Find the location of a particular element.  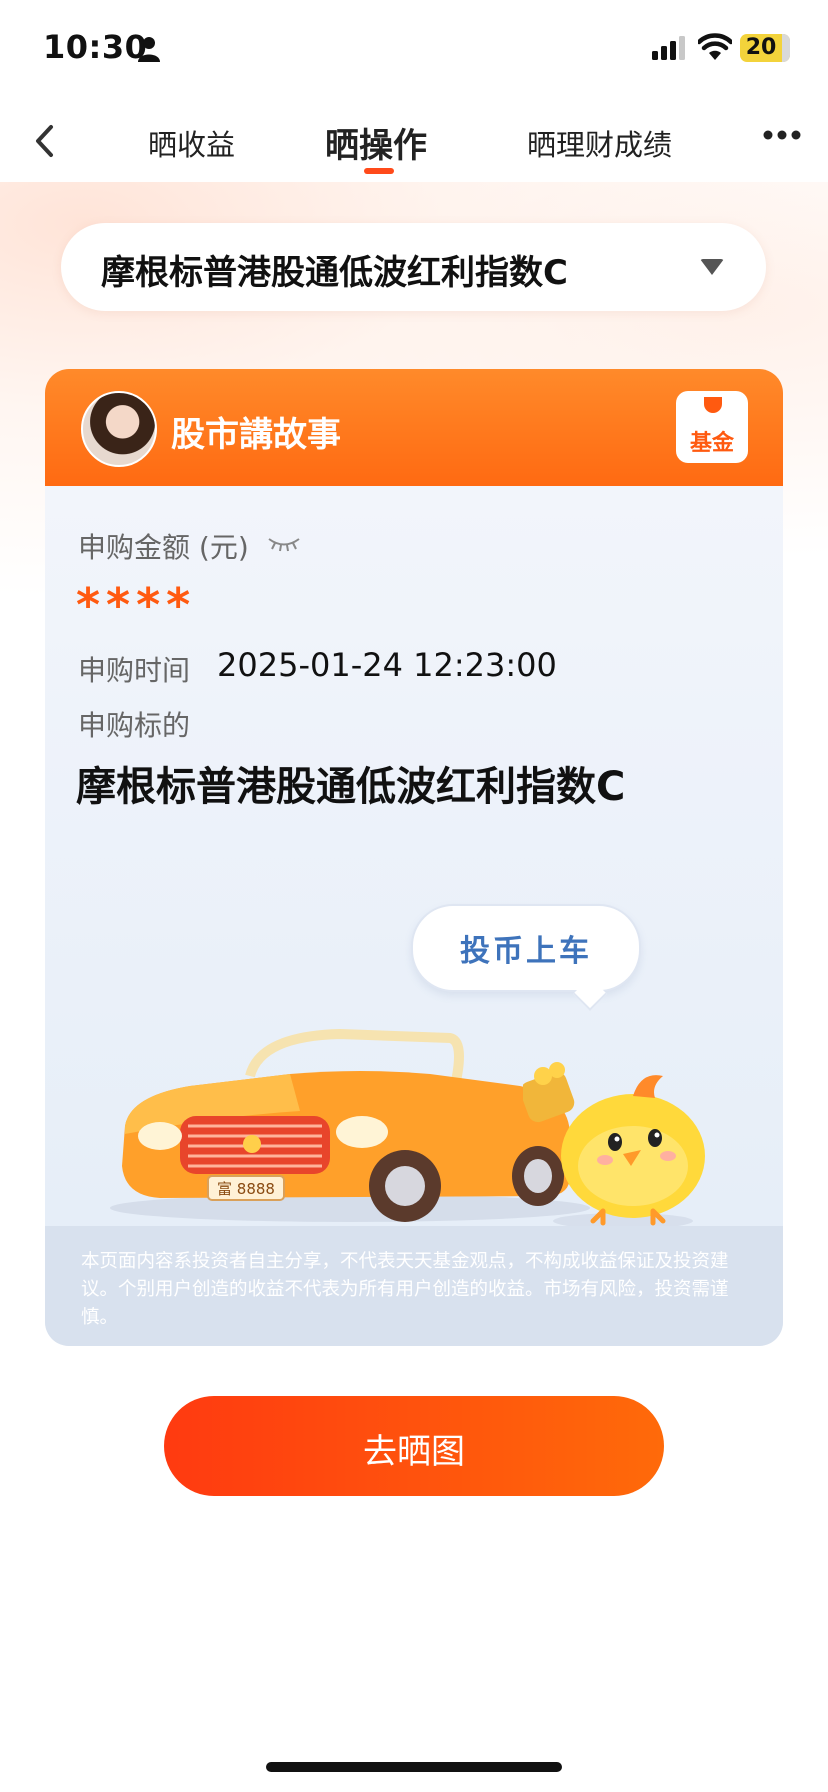

battery-empty-part is located at coordinates (786, 48).